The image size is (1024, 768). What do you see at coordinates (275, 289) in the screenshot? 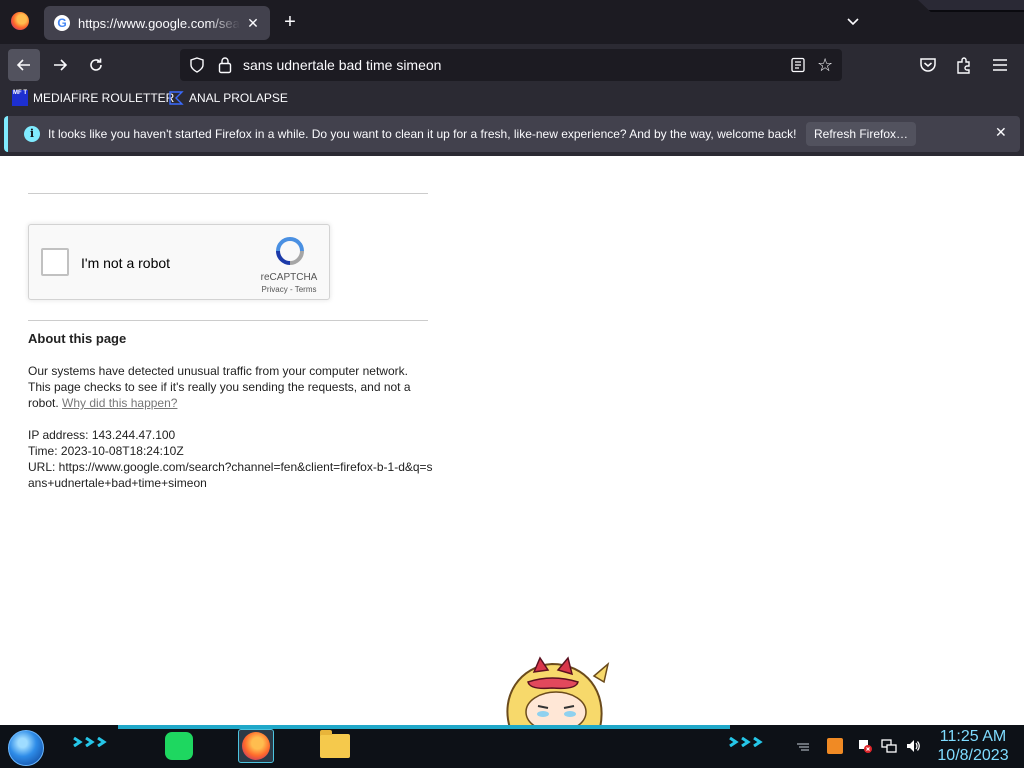
I see `privacy-link: Privacy` at bounding box center [275, 289].